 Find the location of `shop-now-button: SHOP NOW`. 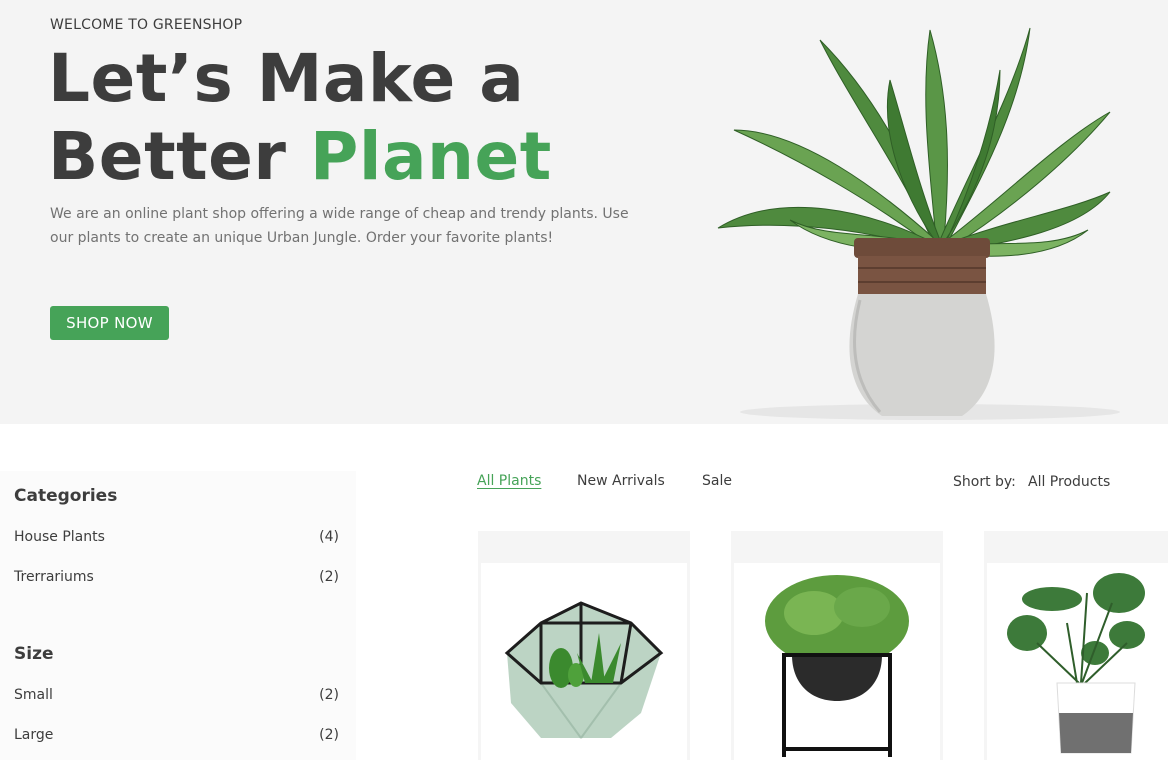

shop-now-button: SHOP NOW is located at coordinates (109, 323).